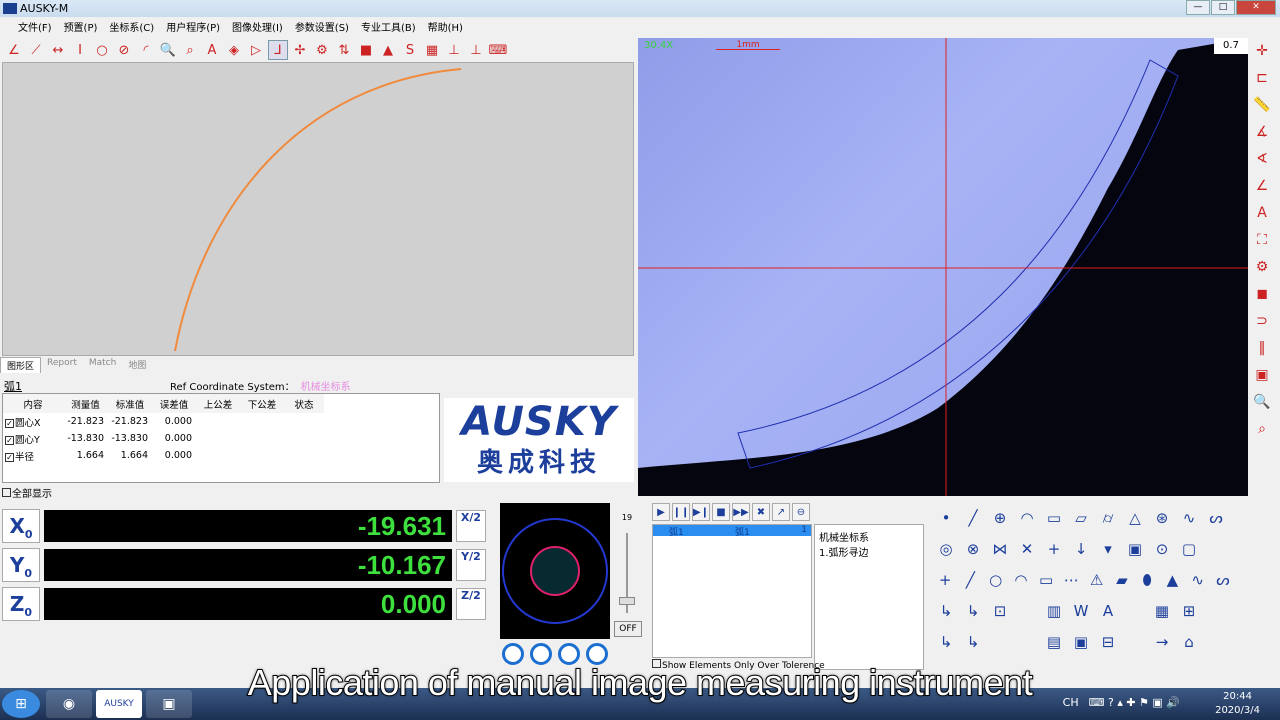 The width and height of the screenshot is (1280, 720). Describe the element at coordinates (555, 571) in the screenshot. I see `joystick-view` at that location.